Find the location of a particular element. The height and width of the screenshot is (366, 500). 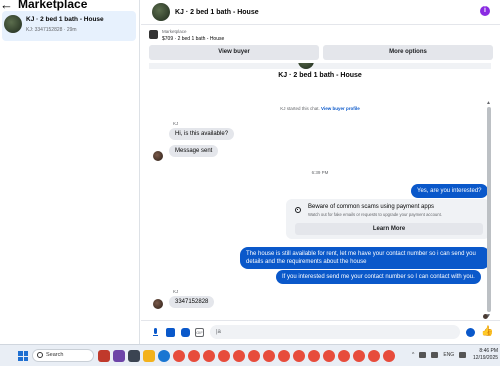

taskbar-search: Search is located at coordinates (63, 355).